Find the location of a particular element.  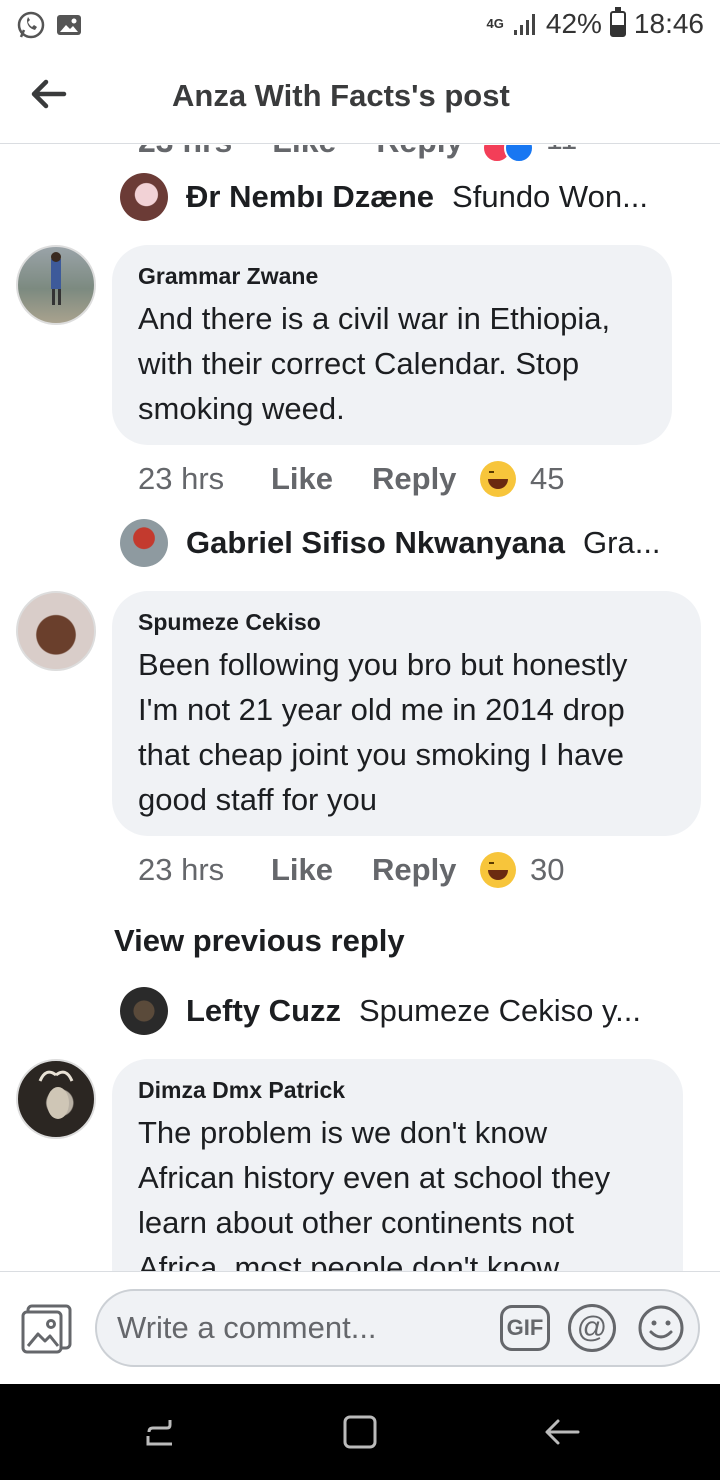

recent-apps-icon is located at coordinates (160, 1432).